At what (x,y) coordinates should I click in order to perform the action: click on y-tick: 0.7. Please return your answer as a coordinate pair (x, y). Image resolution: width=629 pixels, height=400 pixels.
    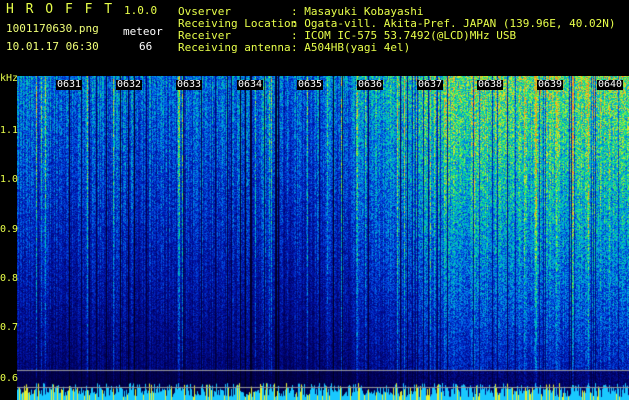
    Looking at the image, I should click on (9, 327).